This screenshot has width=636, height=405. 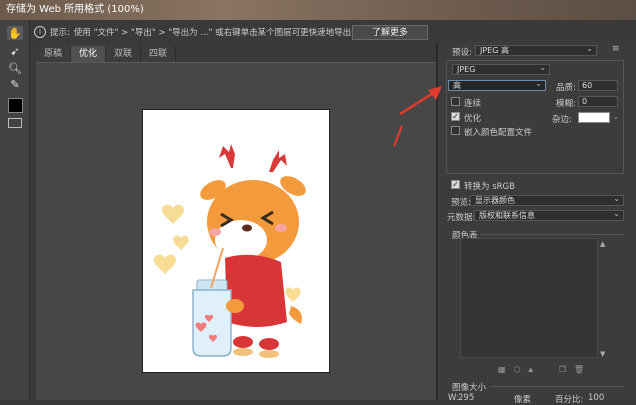 I want to click on tool-bar: ✋ ➹ 🔍︎ ✎, so click(x=15, y=210).